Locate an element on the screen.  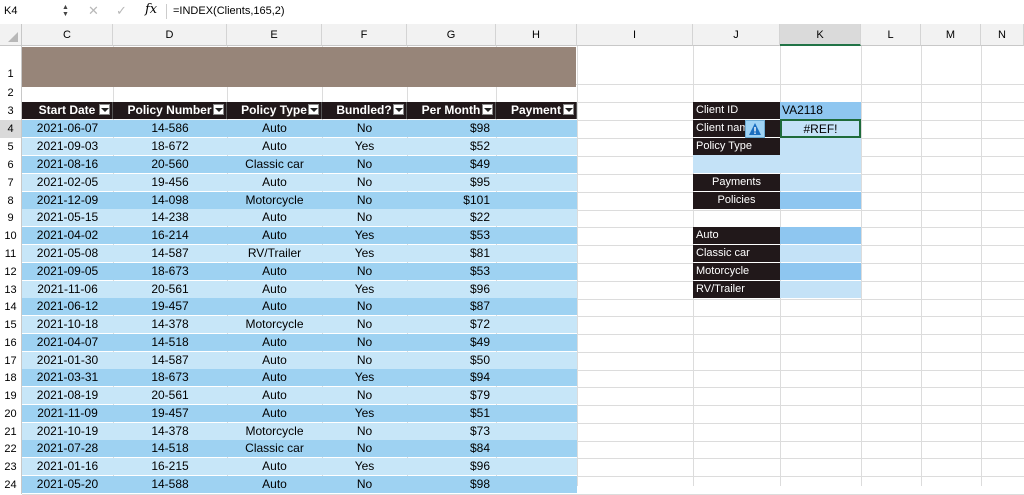
per-month-cell: $72 is located at coordinates (451, 324).